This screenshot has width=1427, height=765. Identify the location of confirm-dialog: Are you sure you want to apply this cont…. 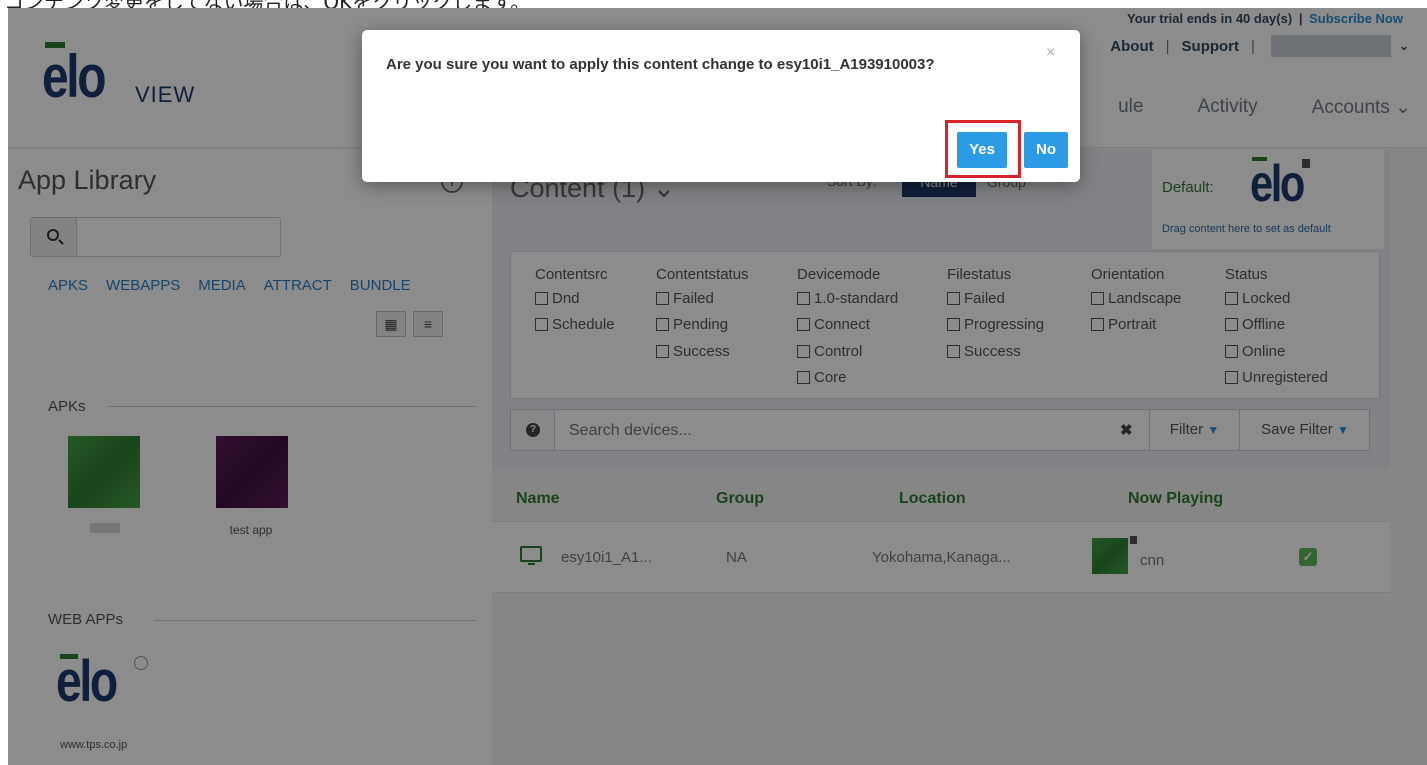
(721, 106).